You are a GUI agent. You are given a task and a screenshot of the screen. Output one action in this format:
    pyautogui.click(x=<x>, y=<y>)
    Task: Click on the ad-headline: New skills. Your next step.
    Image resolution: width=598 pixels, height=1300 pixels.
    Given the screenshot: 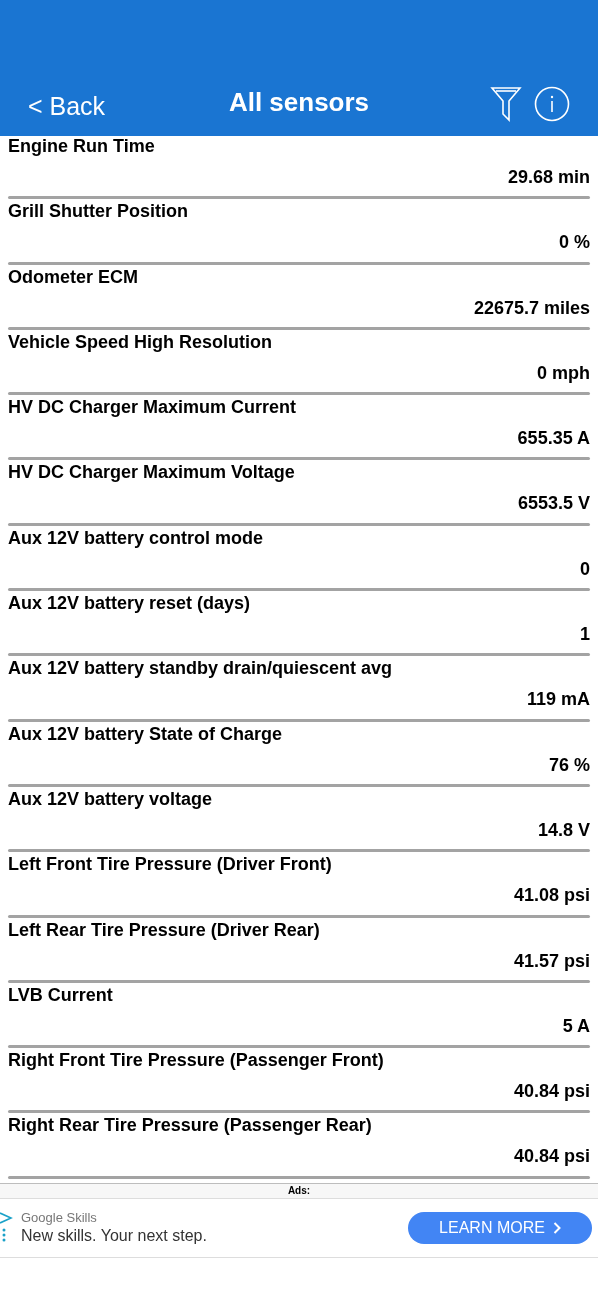 What is the action you would take?
    pyautogui.click(x=114, y=1235)
    